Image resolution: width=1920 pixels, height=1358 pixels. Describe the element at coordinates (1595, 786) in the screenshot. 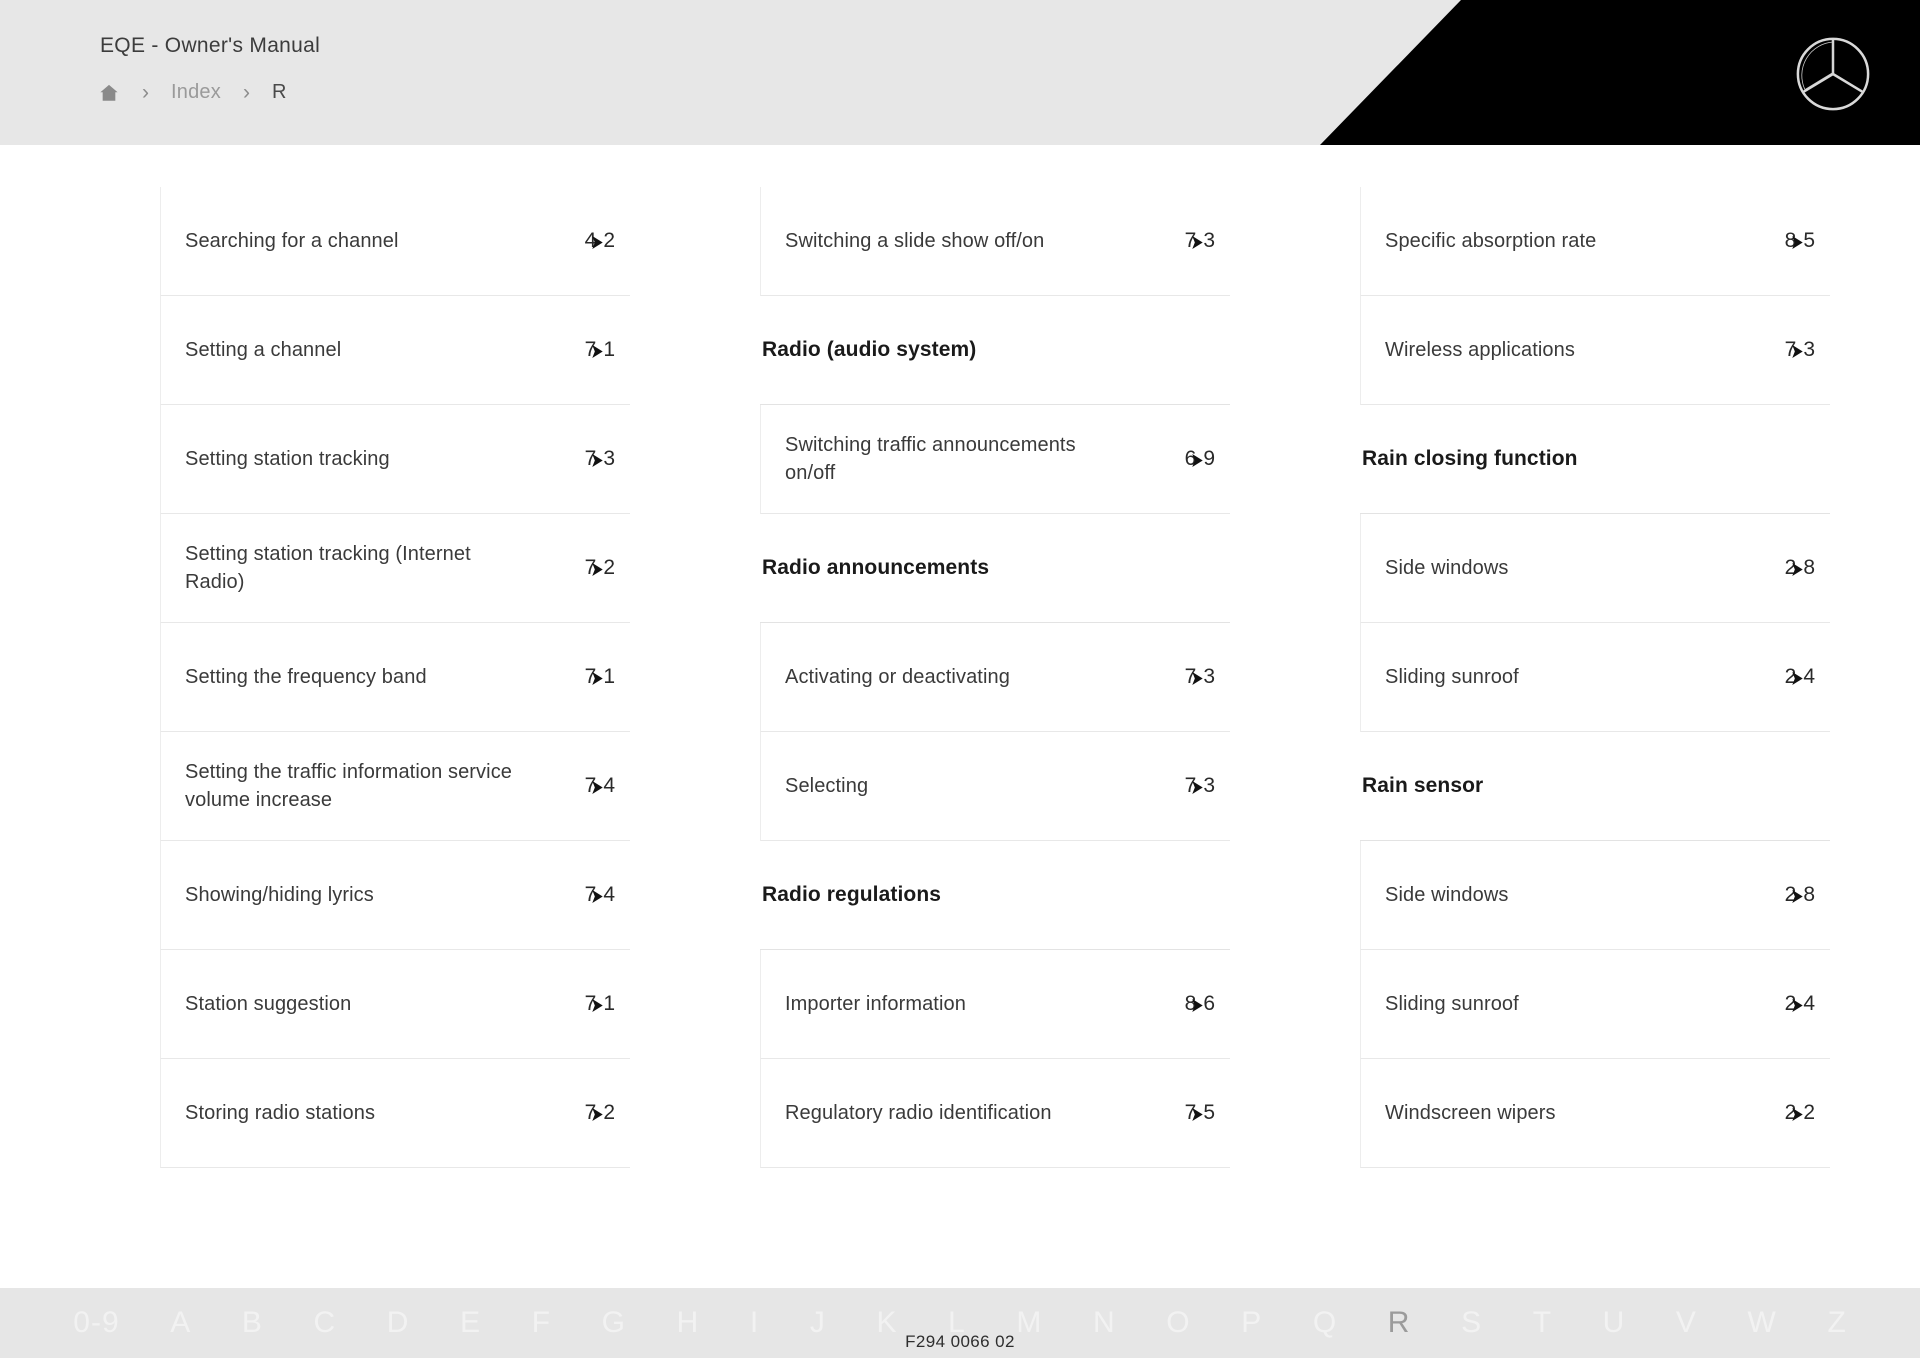

I see `index-group-title: Rain sensor` at that location.